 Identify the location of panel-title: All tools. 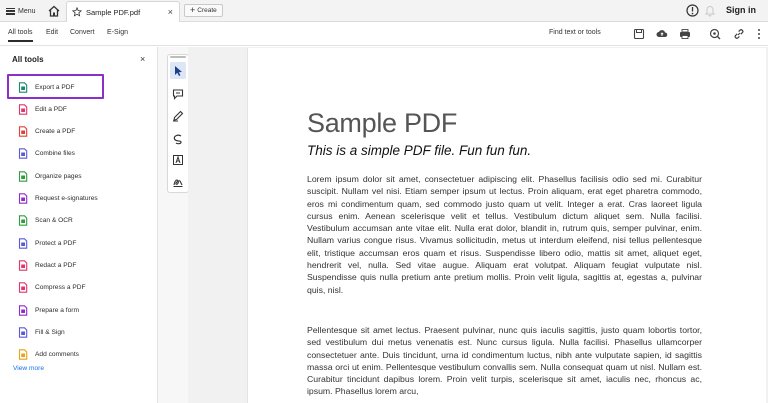
(28, 59).